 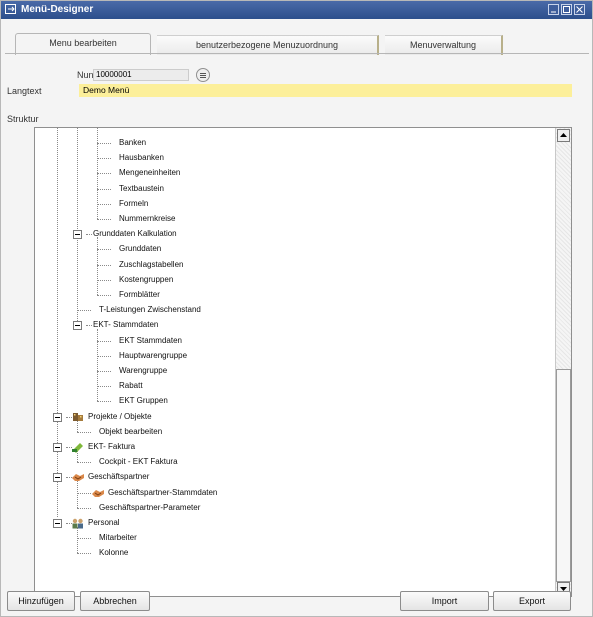 What do you see at coordinates (10, 9) in the screenshot?
I see `window-app-icon` at bounding box center [10, 9].